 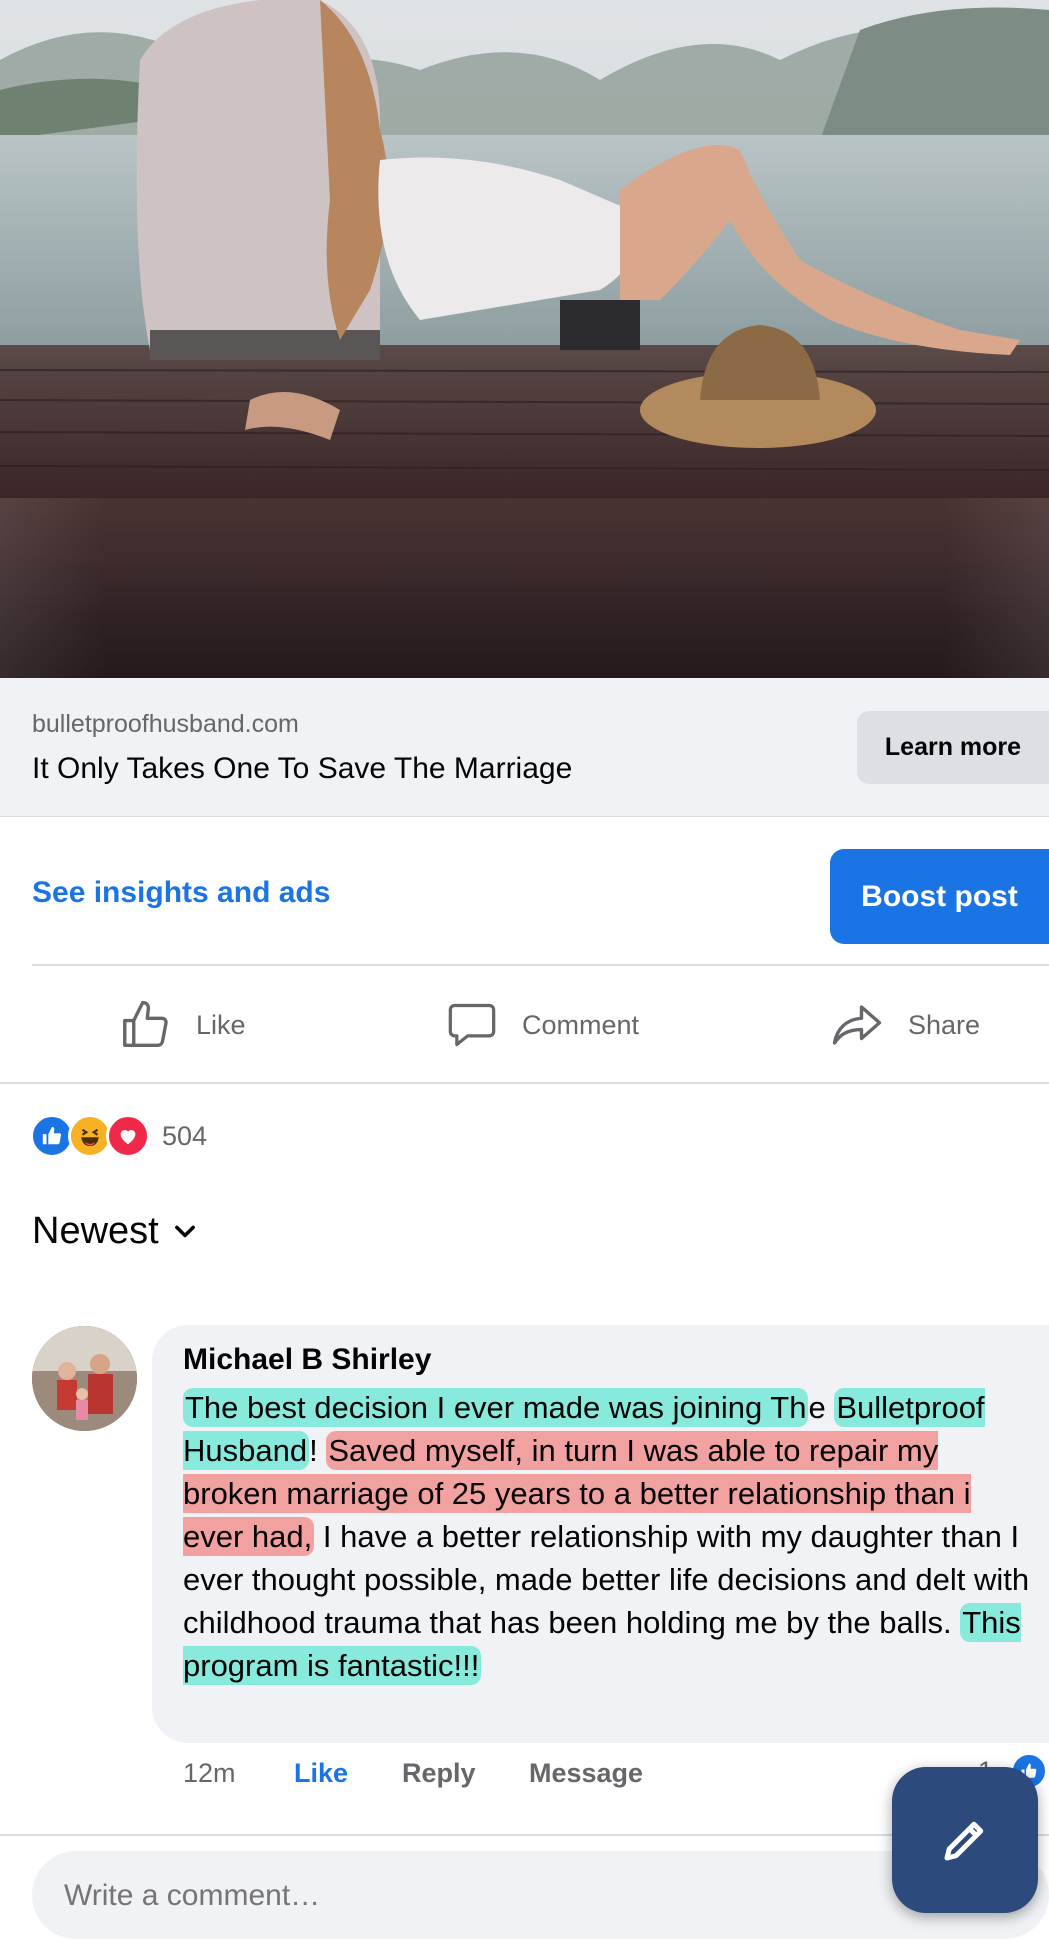 What do you see at coordinates (939, 896) in the screenshot?
I see `boost-post-button: Boost post` at bounding box center [939, 896].